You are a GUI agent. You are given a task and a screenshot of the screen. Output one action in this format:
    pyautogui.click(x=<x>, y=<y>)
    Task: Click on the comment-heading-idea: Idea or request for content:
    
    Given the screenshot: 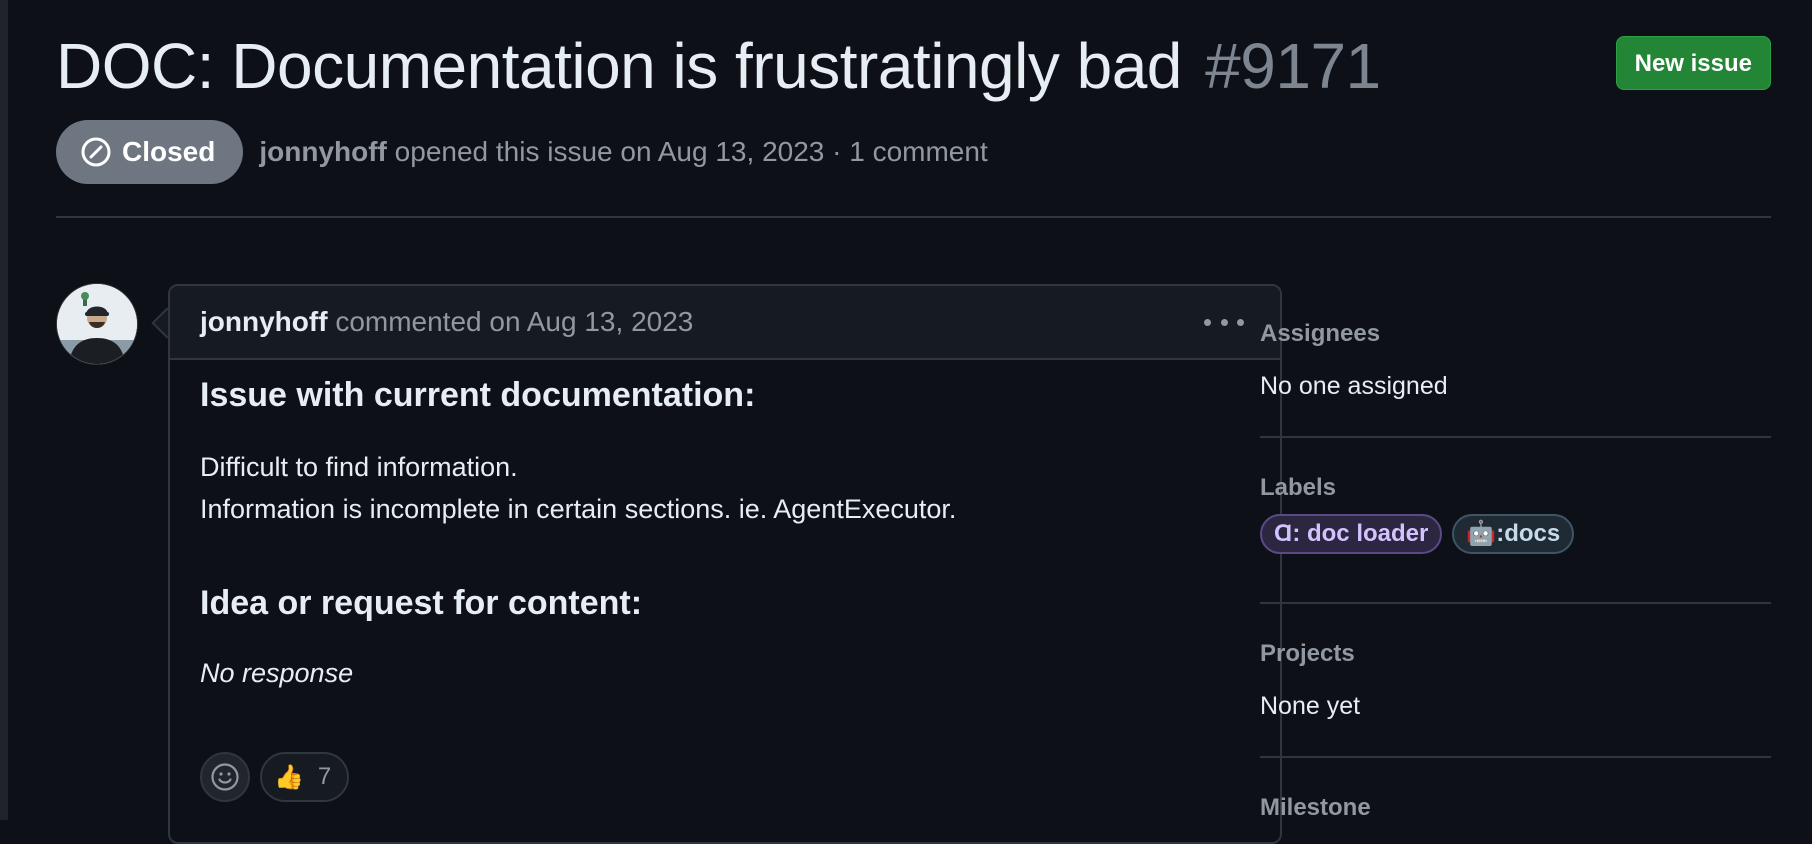 What is the action you would take?
    pyautogui.click(x=421, y=603)
    